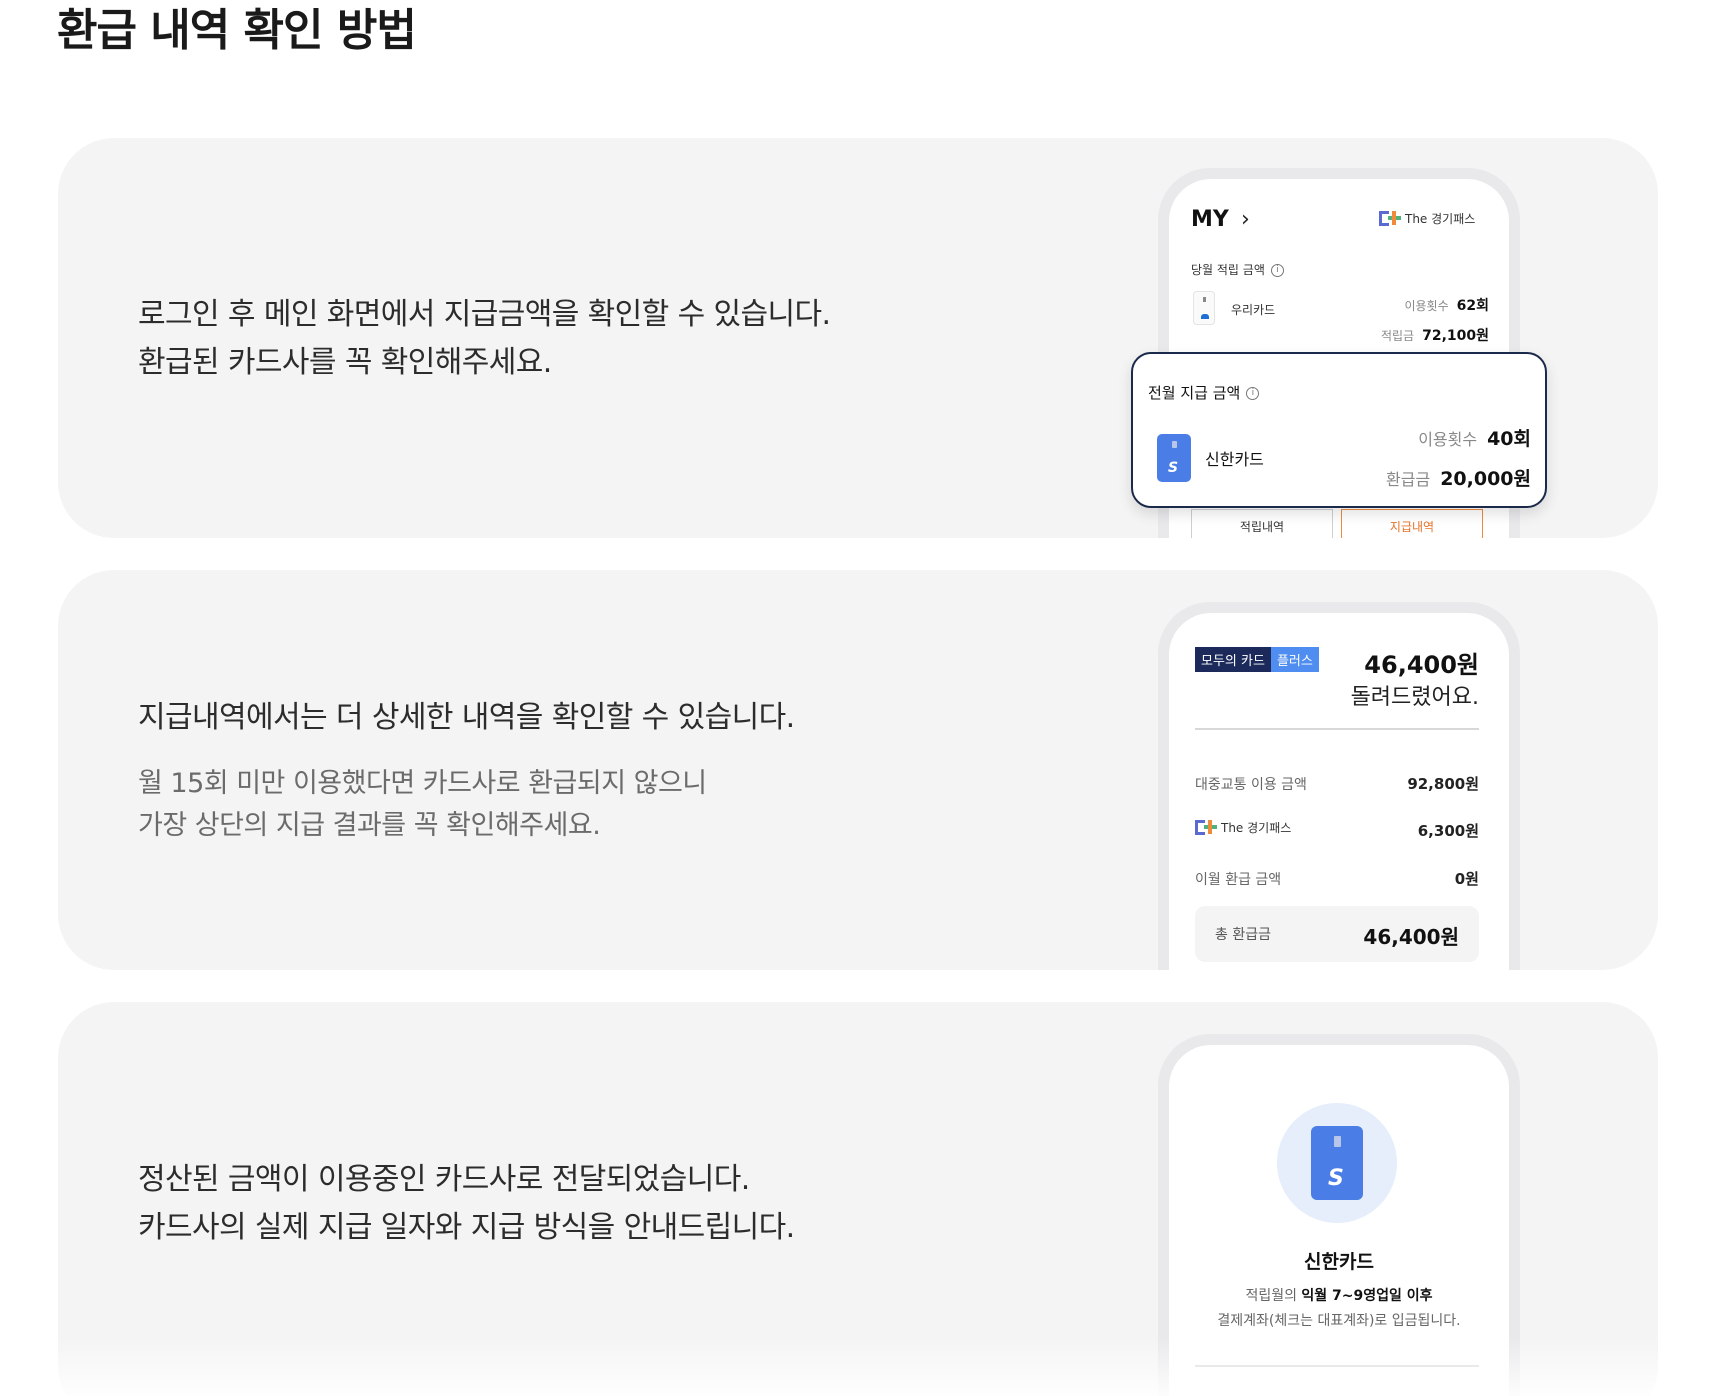 This screenshot has width=1730, height=1396. I want to click on divider, so click(1337, 729).